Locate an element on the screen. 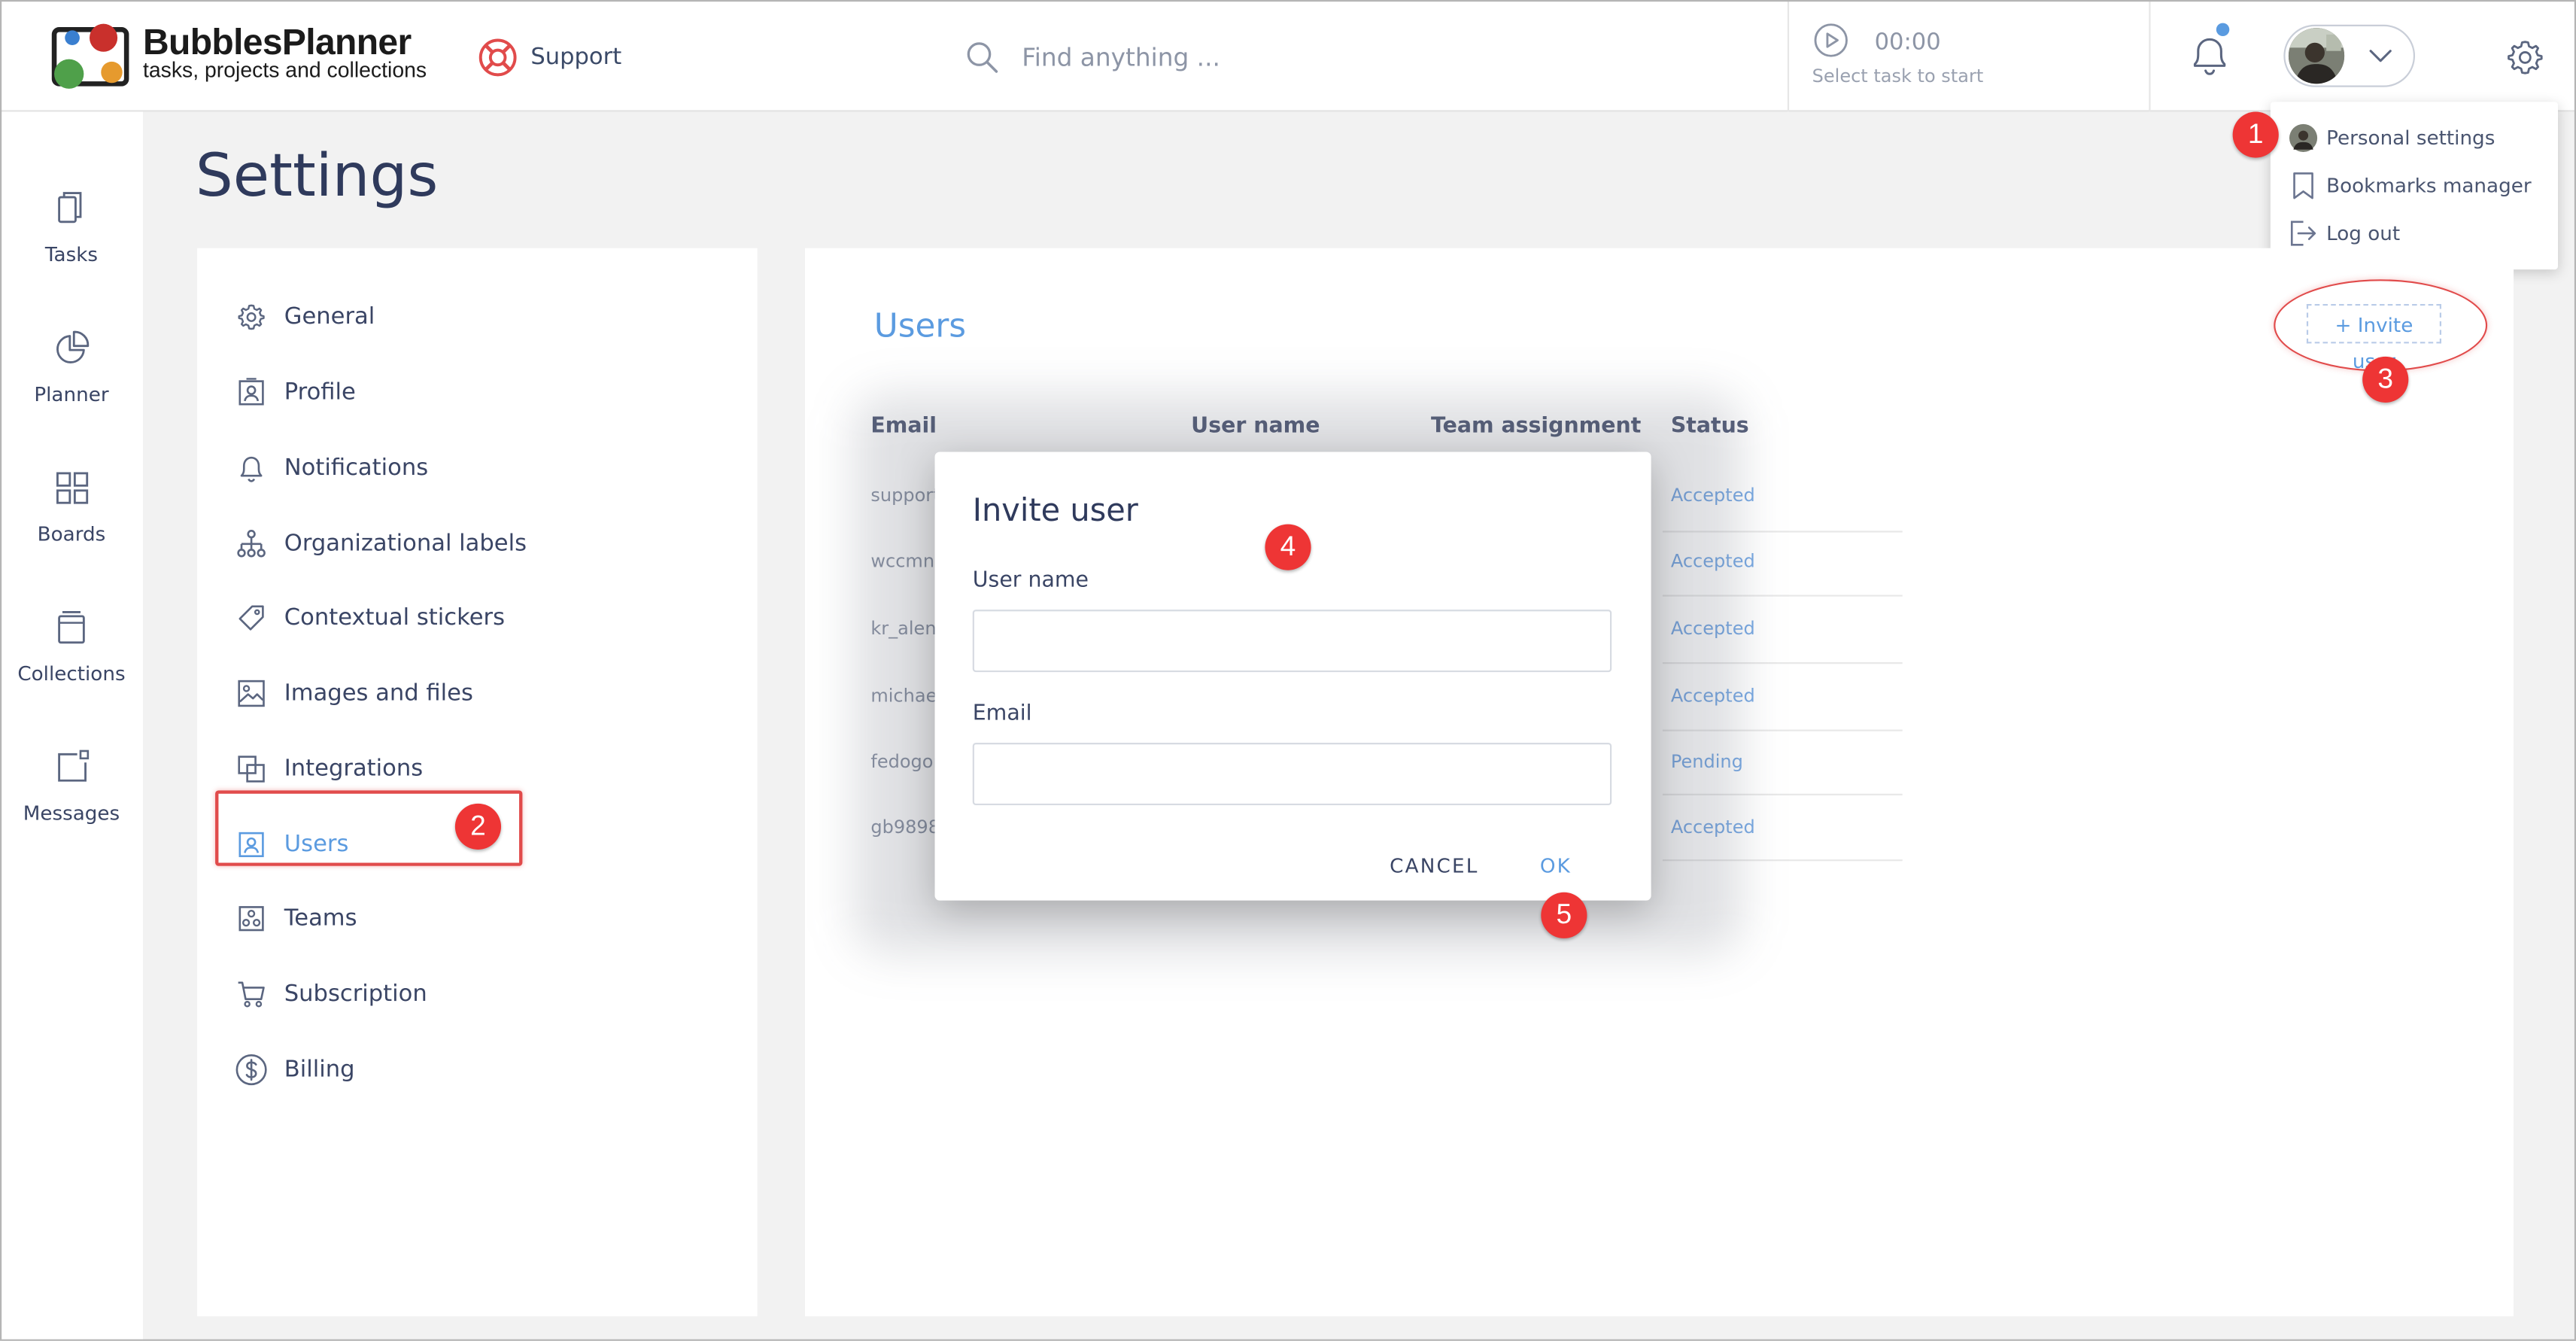 Image resolution: width=2576 pixels, height=1341 pixels. nav-item-label: Collections is located at coordinates (72, 674).